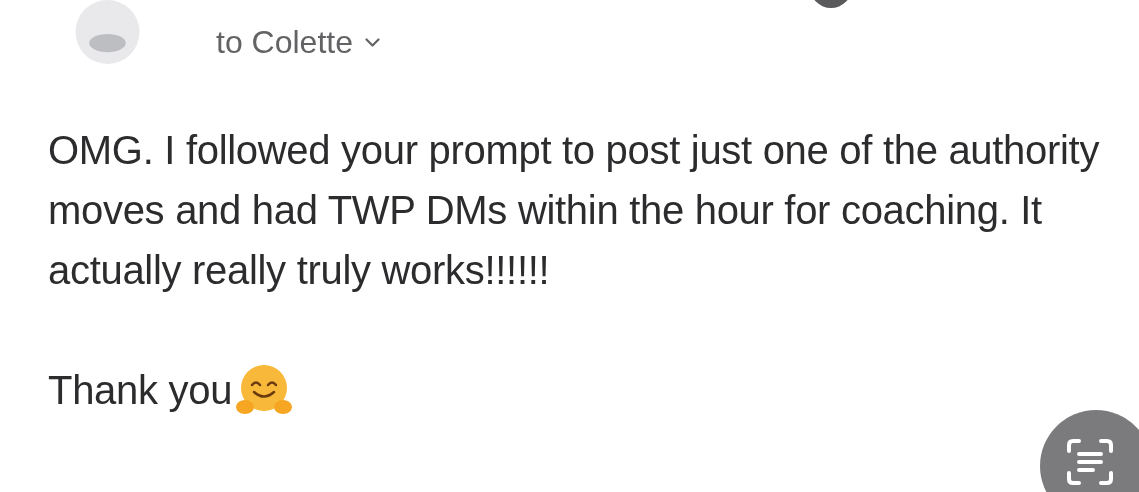 This screenshot has height=492, width=1139. What do you see at coordinates (1090, 462) in the screenshot?
I see `scan-text-icon` at bounding box center [1090, 462].